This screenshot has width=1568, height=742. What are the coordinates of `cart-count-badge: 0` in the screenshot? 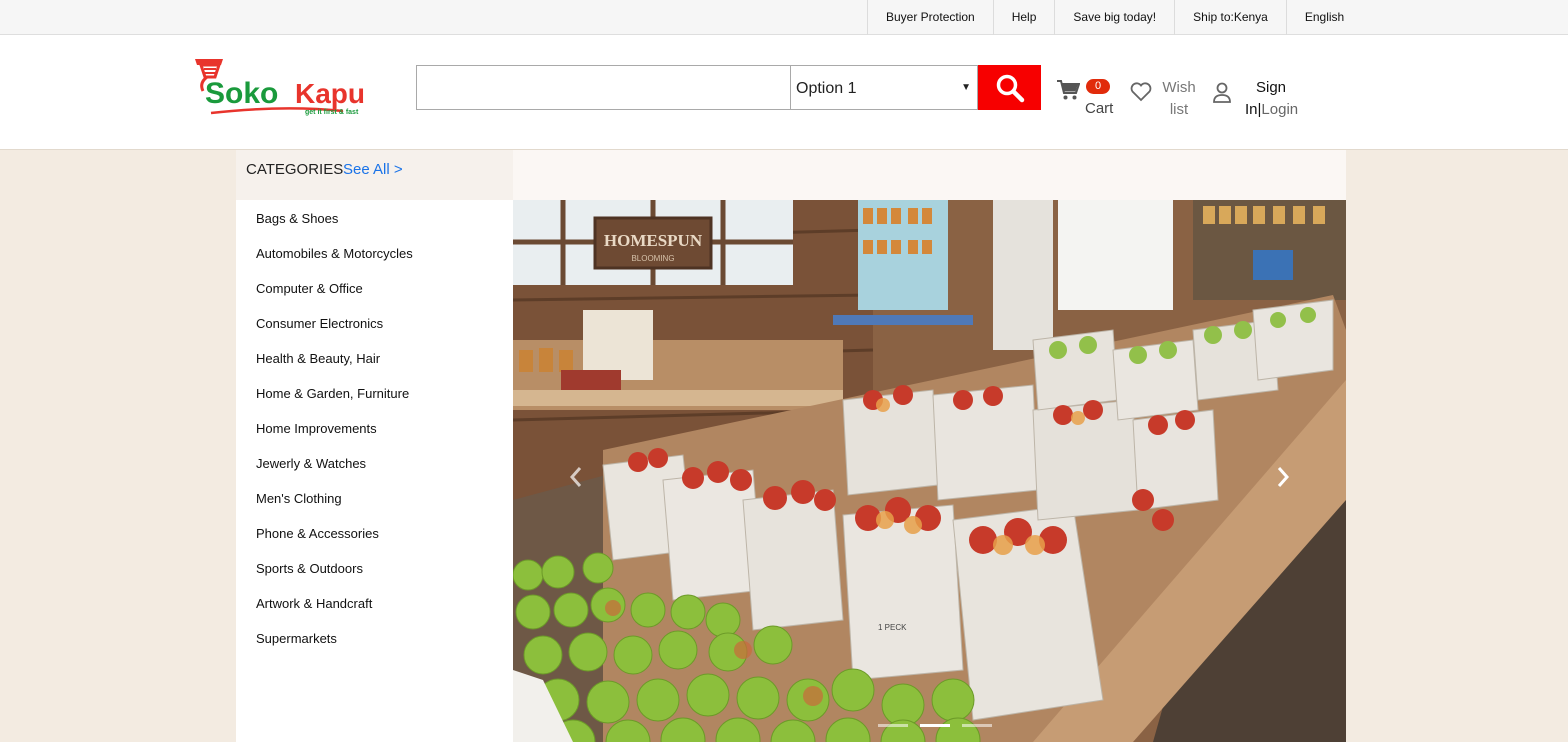 It's located at (1098, 86).